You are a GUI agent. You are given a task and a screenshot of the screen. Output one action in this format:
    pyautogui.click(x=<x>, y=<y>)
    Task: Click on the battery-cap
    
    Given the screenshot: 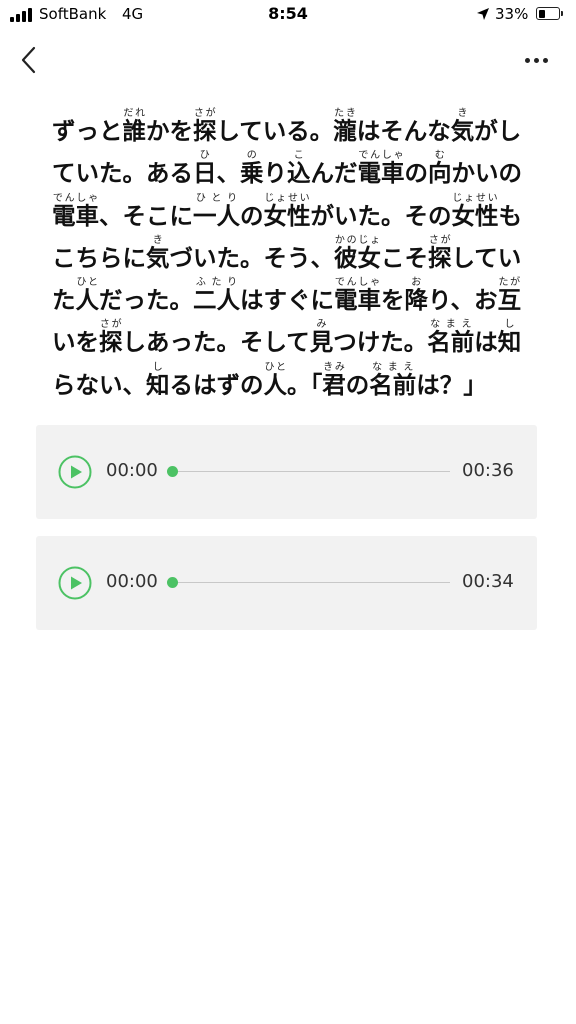 What is the action you would take?
    pyautogui.click(x=562, y=13)
    